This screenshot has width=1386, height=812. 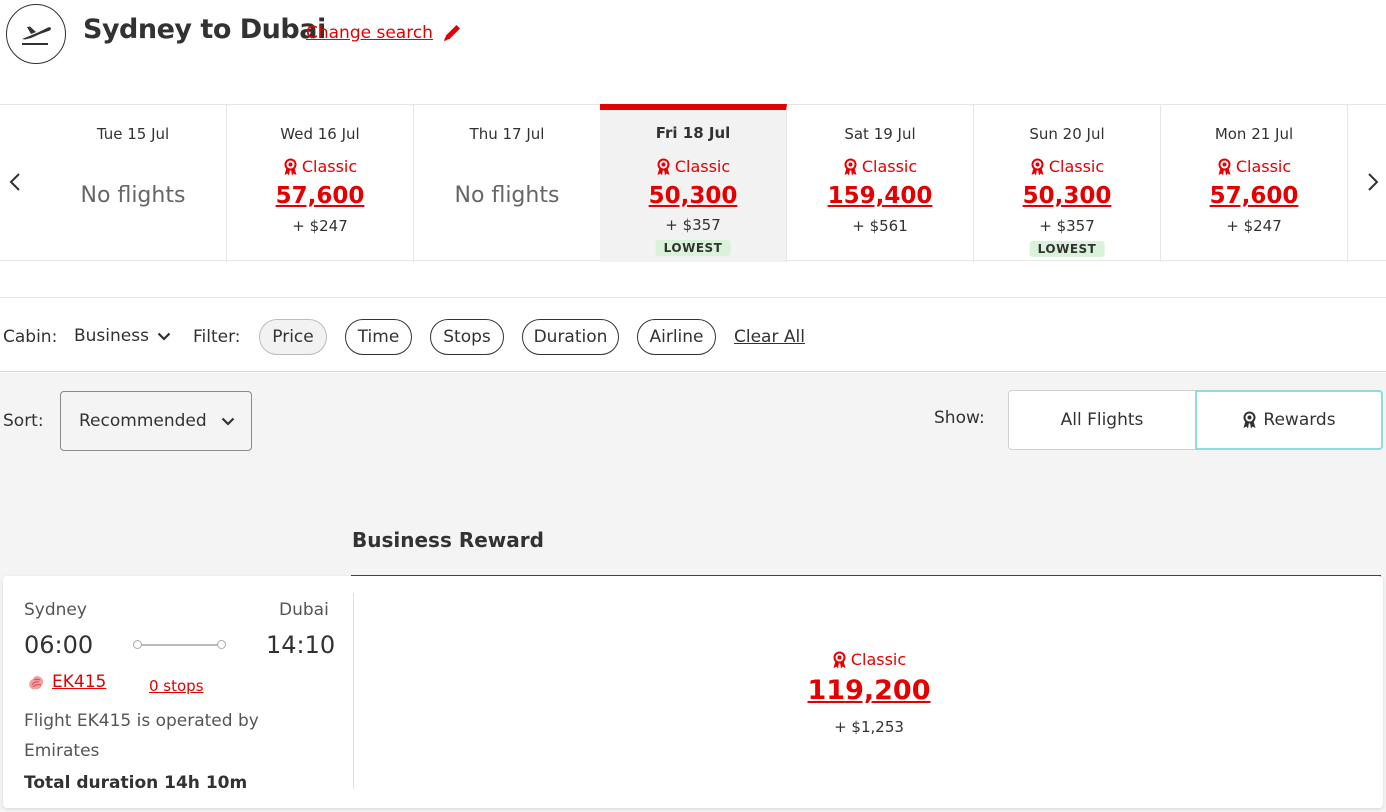 I want to click on chevron-left-icon, so click(x=14, y=182).